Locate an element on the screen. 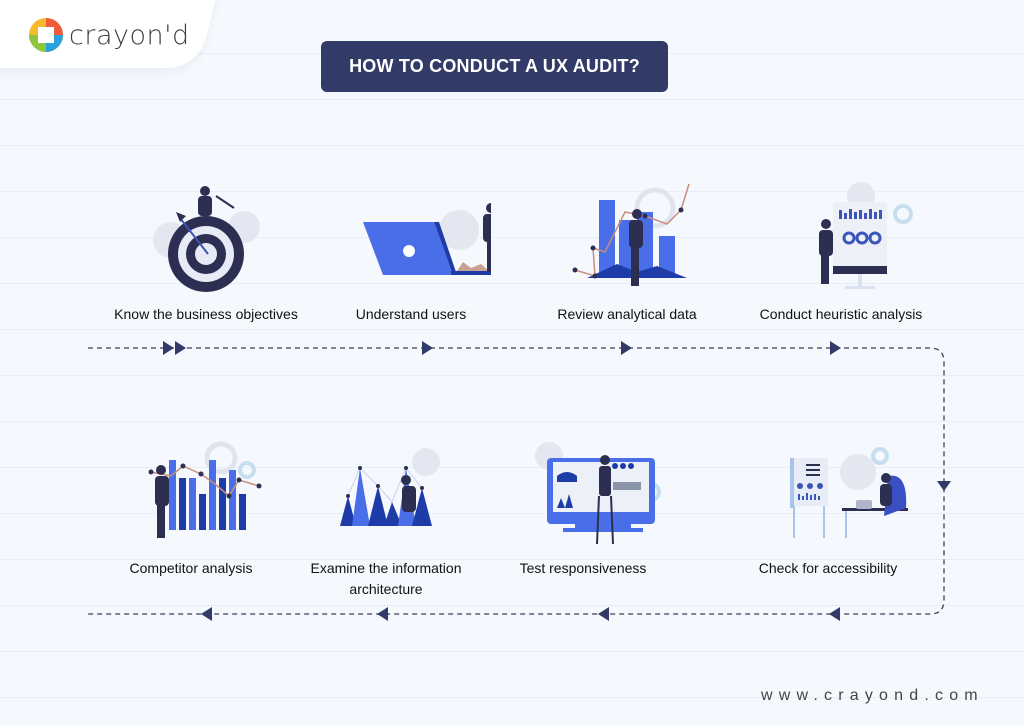  double-arrow-right-icon is located at coordinates (174, 348).